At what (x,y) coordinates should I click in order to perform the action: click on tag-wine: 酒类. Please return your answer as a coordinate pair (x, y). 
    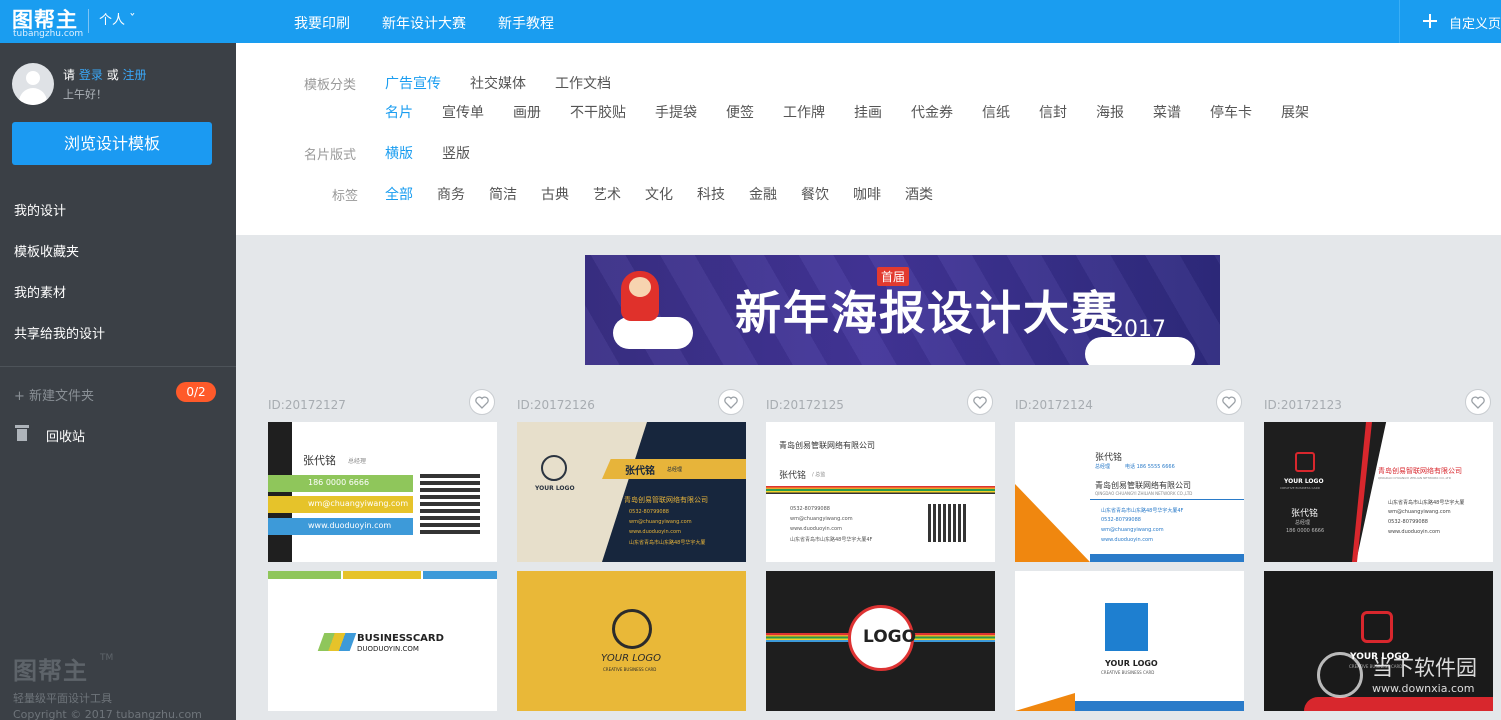
    Looking at the image, I should click on (919, 194).